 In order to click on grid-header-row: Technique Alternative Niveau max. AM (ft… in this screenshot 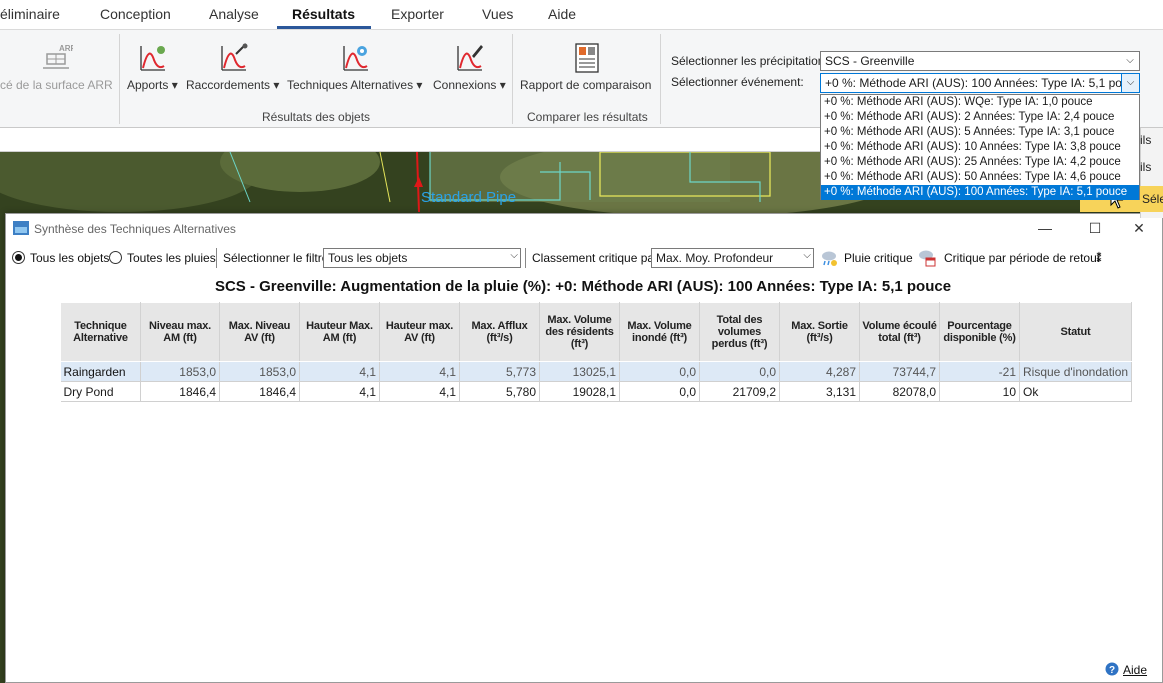, I will do `click(596, 332)`.